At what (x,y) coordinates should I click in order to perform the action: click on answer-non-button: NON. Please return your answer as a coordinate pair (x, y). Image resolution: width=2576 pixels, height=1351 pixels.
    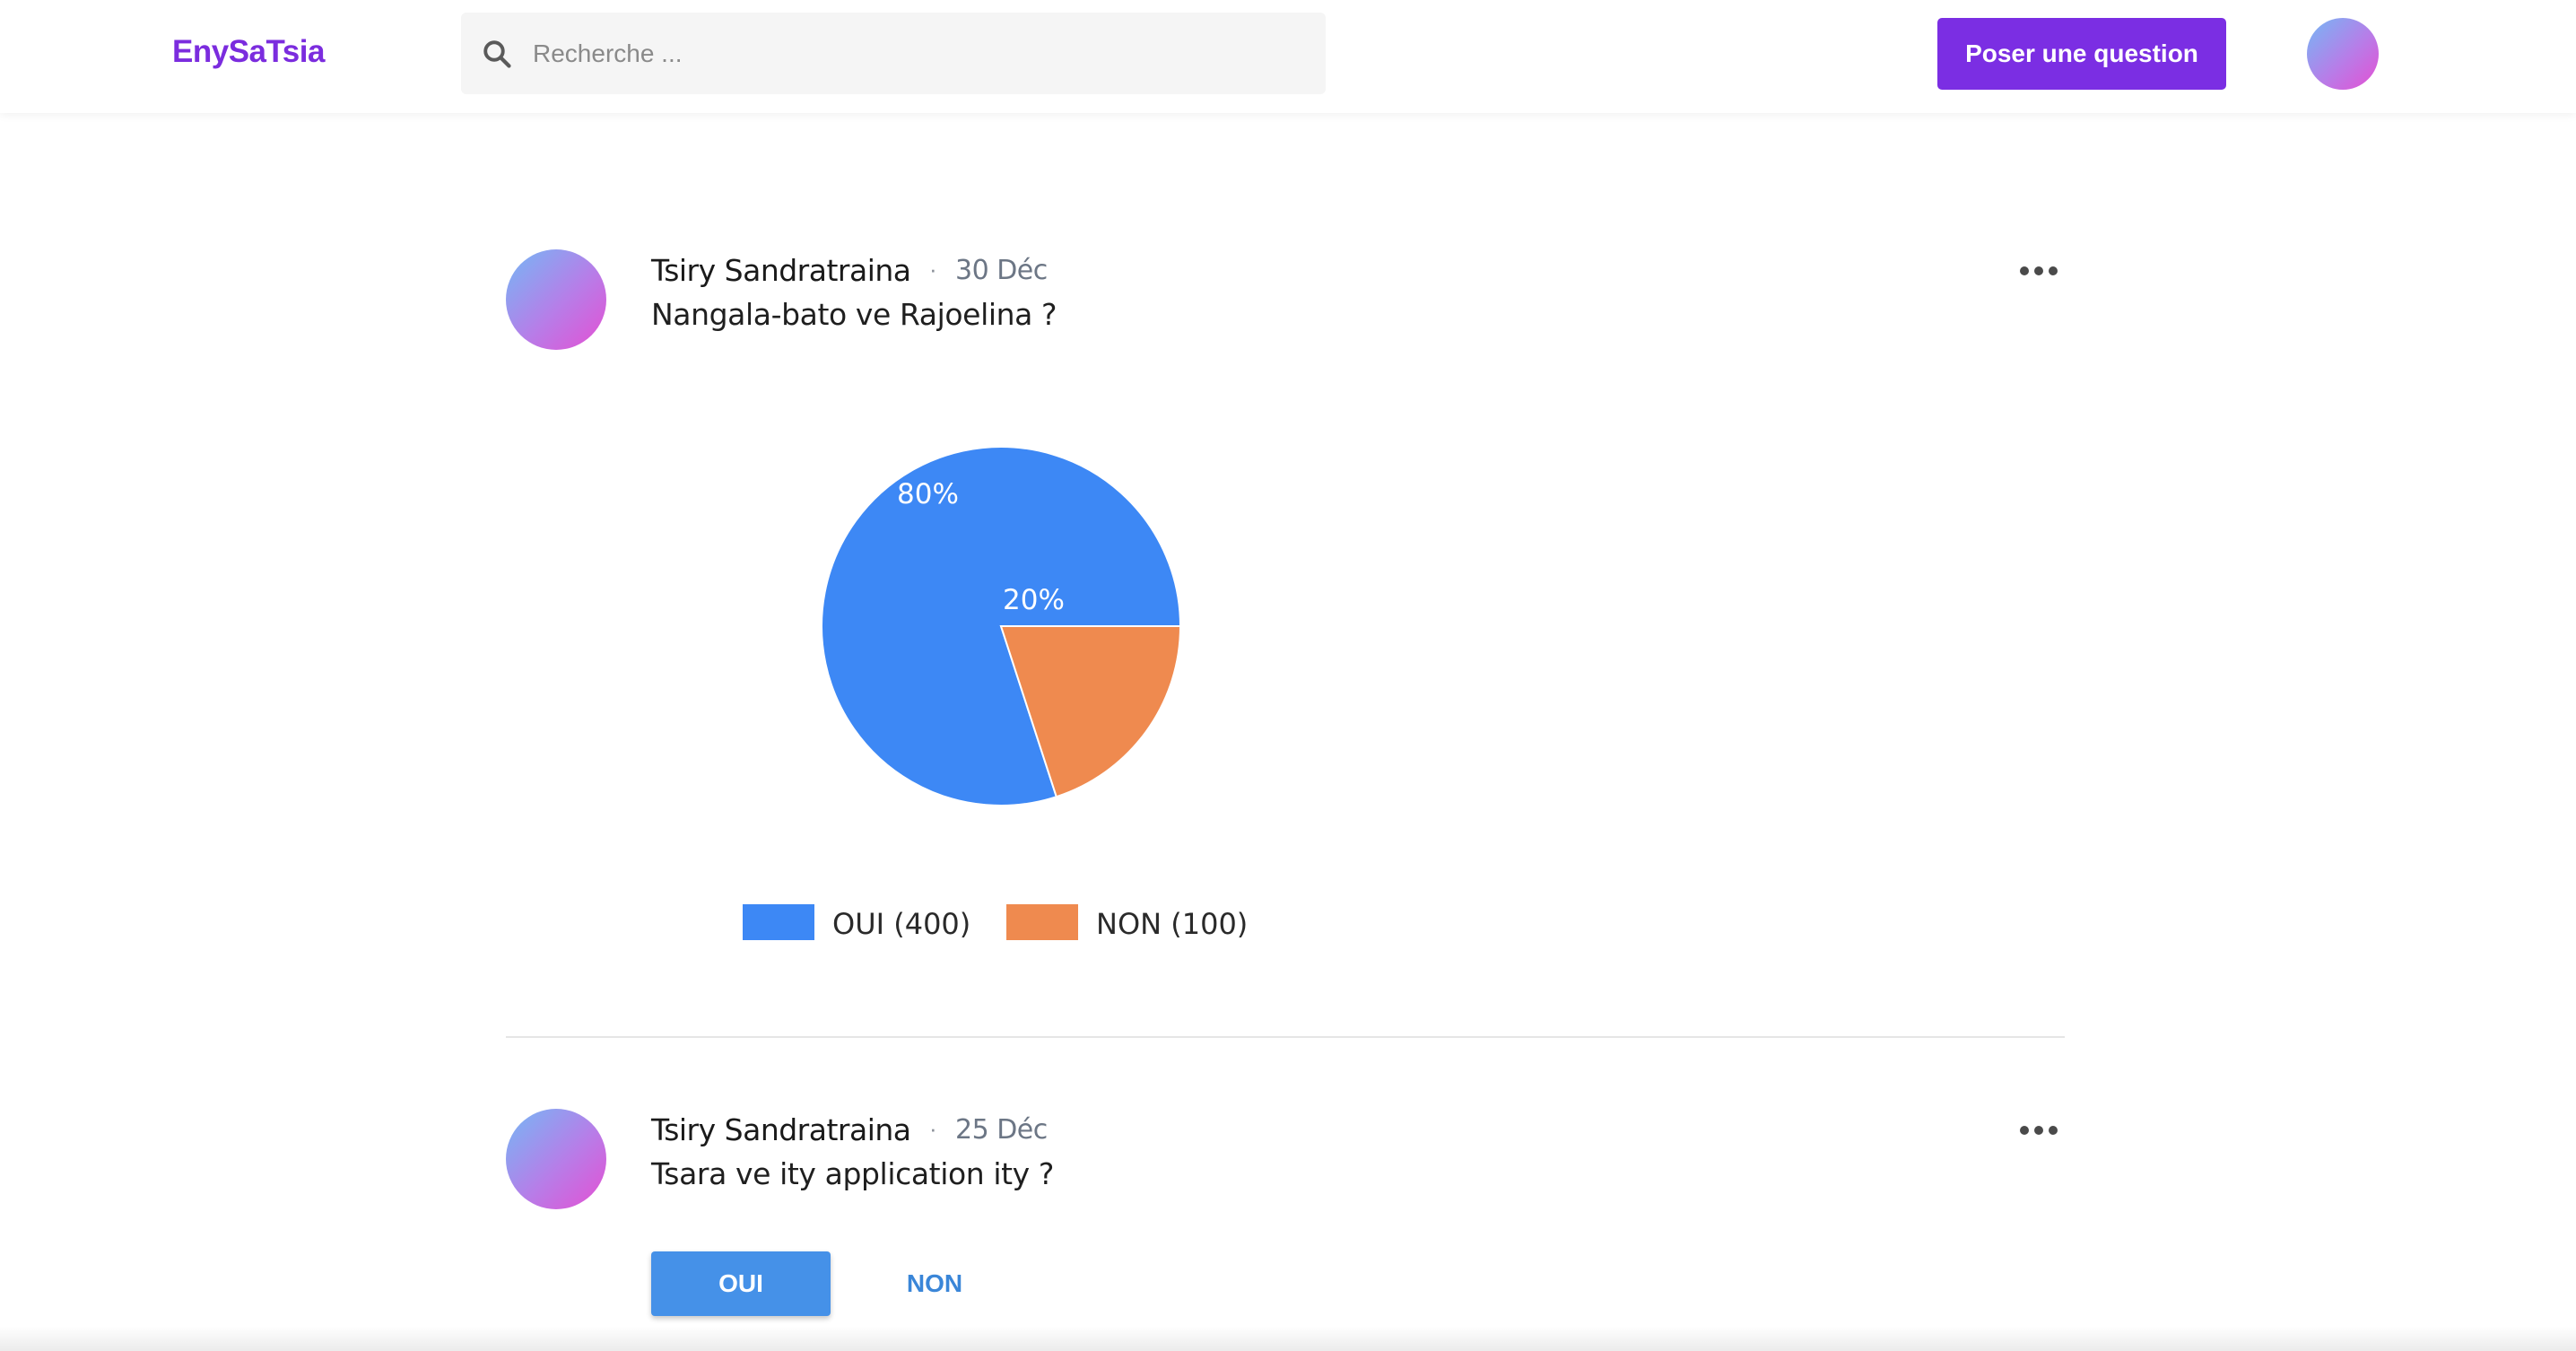
    Looking at the image, I should click on (934, 1283).